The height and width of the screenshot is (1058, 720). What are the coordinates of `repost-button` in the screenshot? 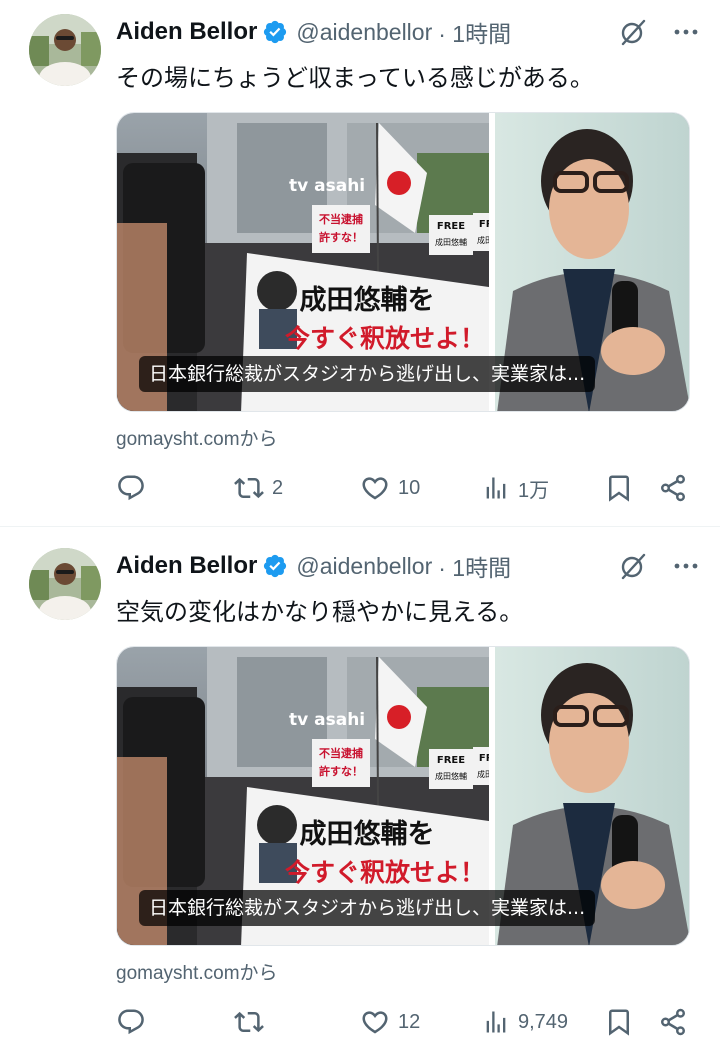 It's located at (253, 1022).